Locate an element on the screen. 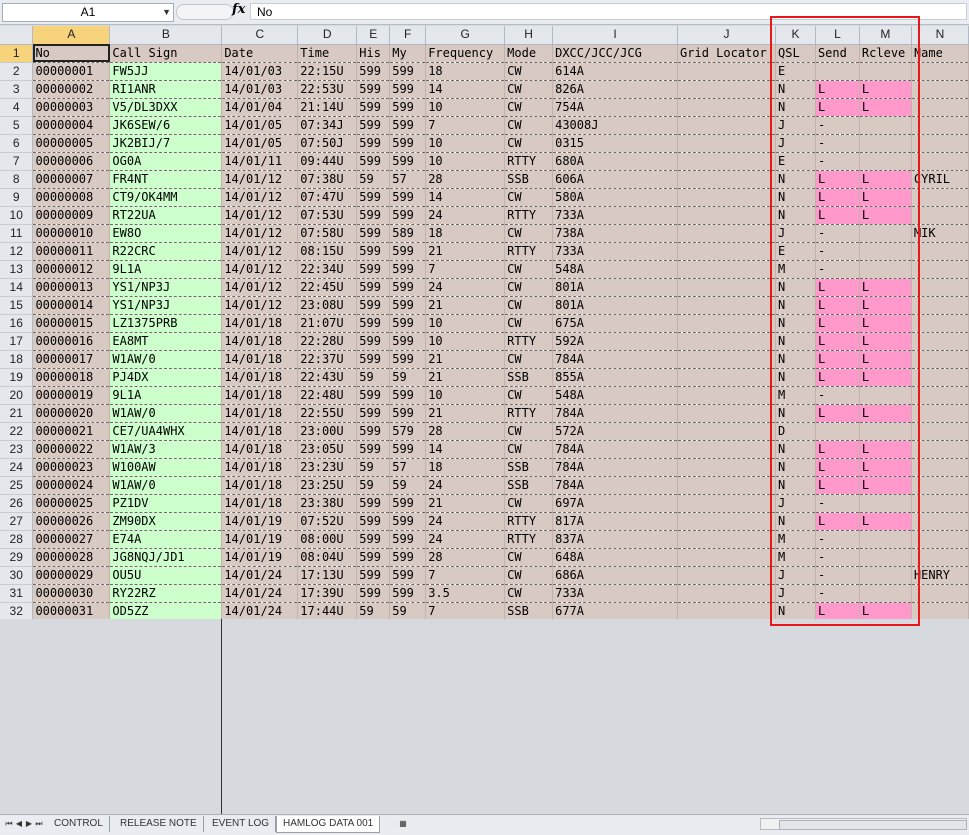 This screenshot has height=835, width=969. cell: M is located at coordinates (795, 539).